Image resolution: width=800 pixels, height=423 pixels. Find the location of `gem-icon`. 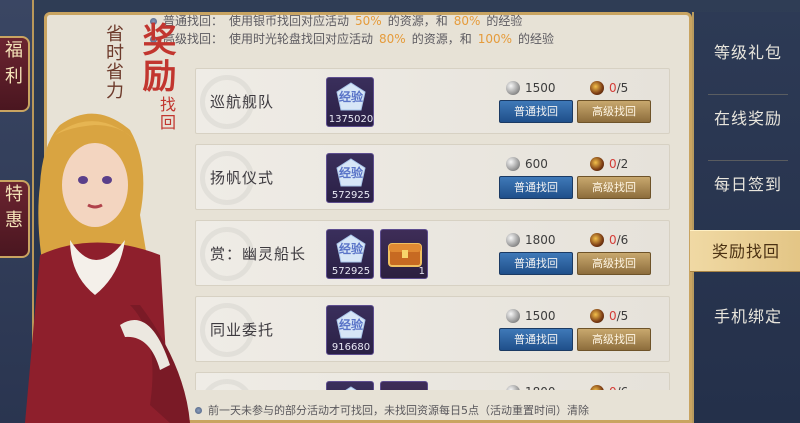

gem-icon is located at coordinates (351, 388).